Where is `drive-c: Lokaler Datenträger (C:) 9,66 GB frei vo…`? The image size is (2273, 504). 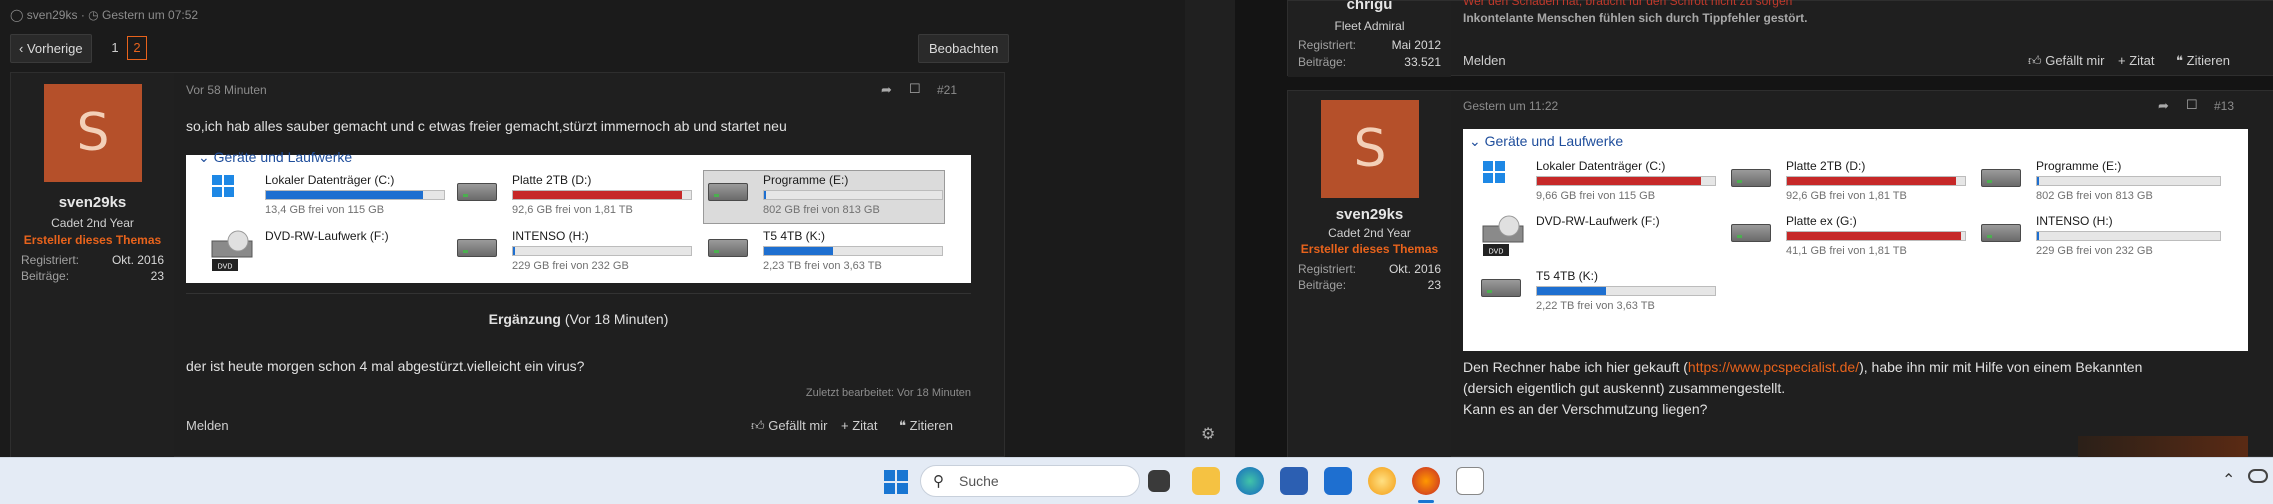
drive-c: Lokaler Datenträger (C:) 9,66 GB frei vo… is located at coordinates (1598, 181).